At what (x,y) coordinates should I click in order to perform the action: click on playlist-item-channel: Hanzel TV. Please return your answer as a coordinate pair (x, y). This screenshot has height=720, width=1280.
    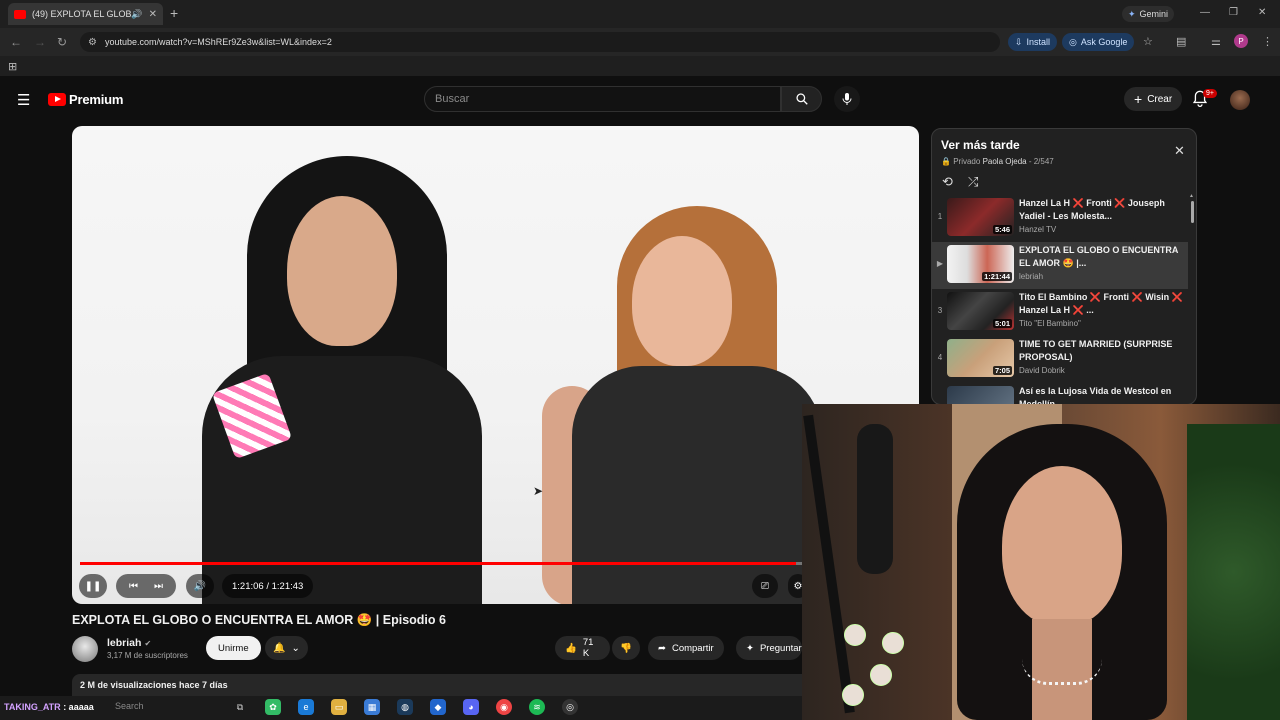
    Looking at the image, I should click on (1038, 229).